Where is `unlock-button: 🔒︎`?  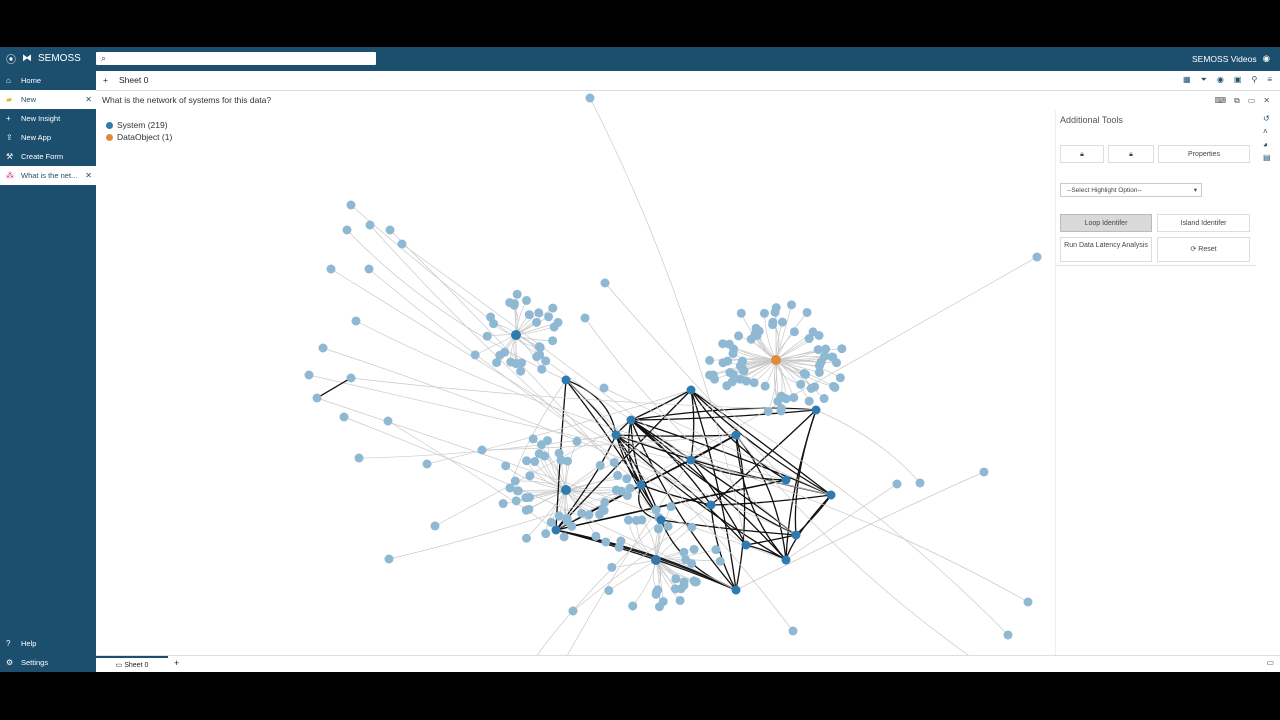
unlock-button: 🔒︎ is located at coordinates (1131, 154).